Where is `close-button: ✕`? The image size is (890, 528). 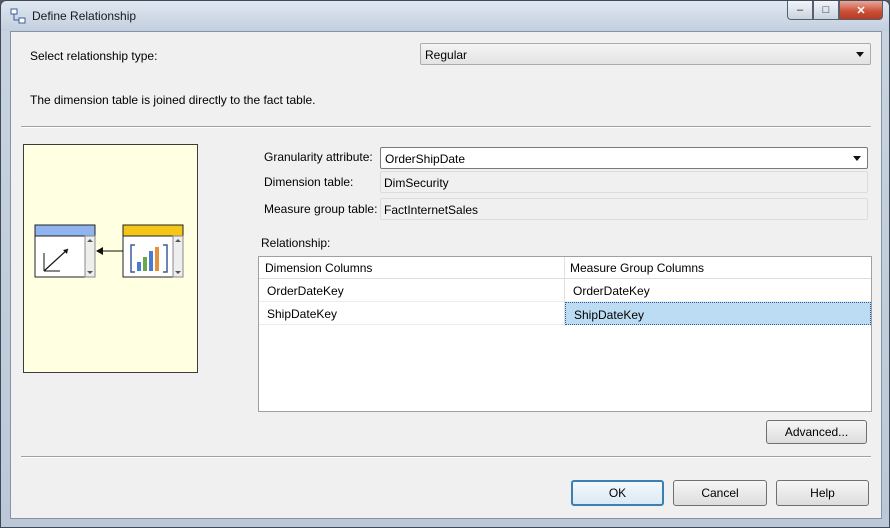 close-button: ✕ is located at coordinates (861, 10).